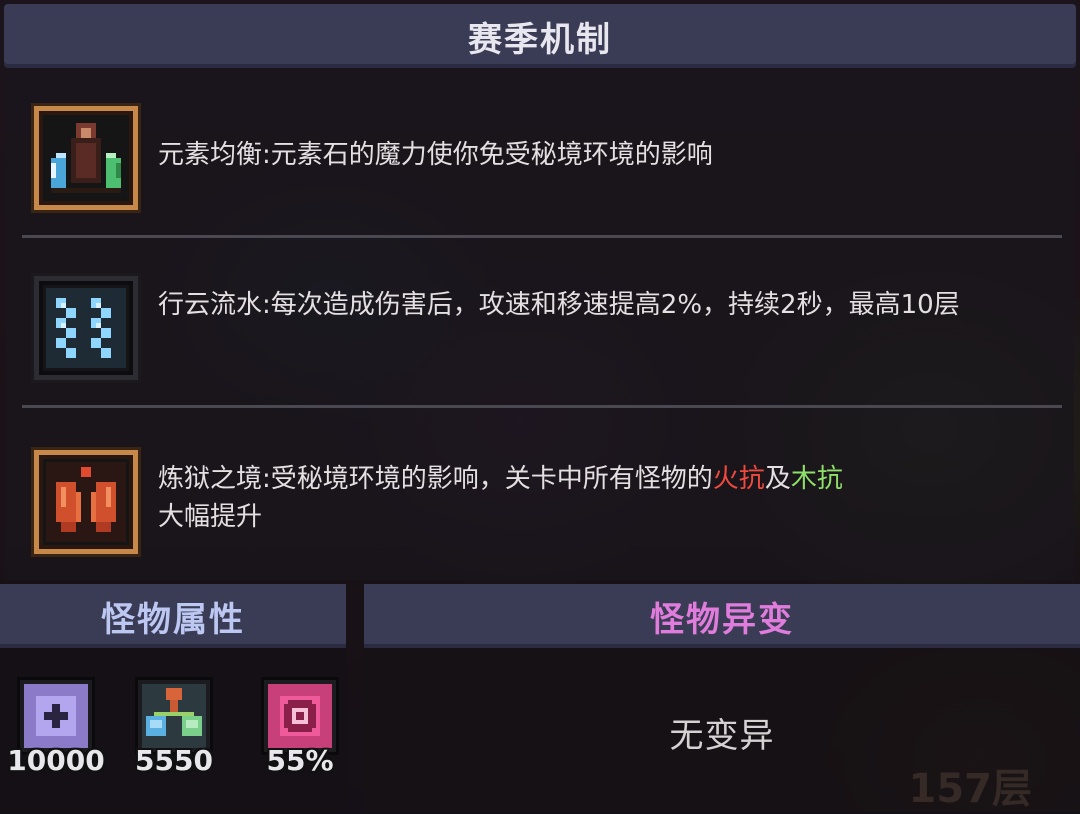 This screenshot has width=1080, height=814. I want to click on season-mechanics-header: 赛季机制, so click(540, 36).